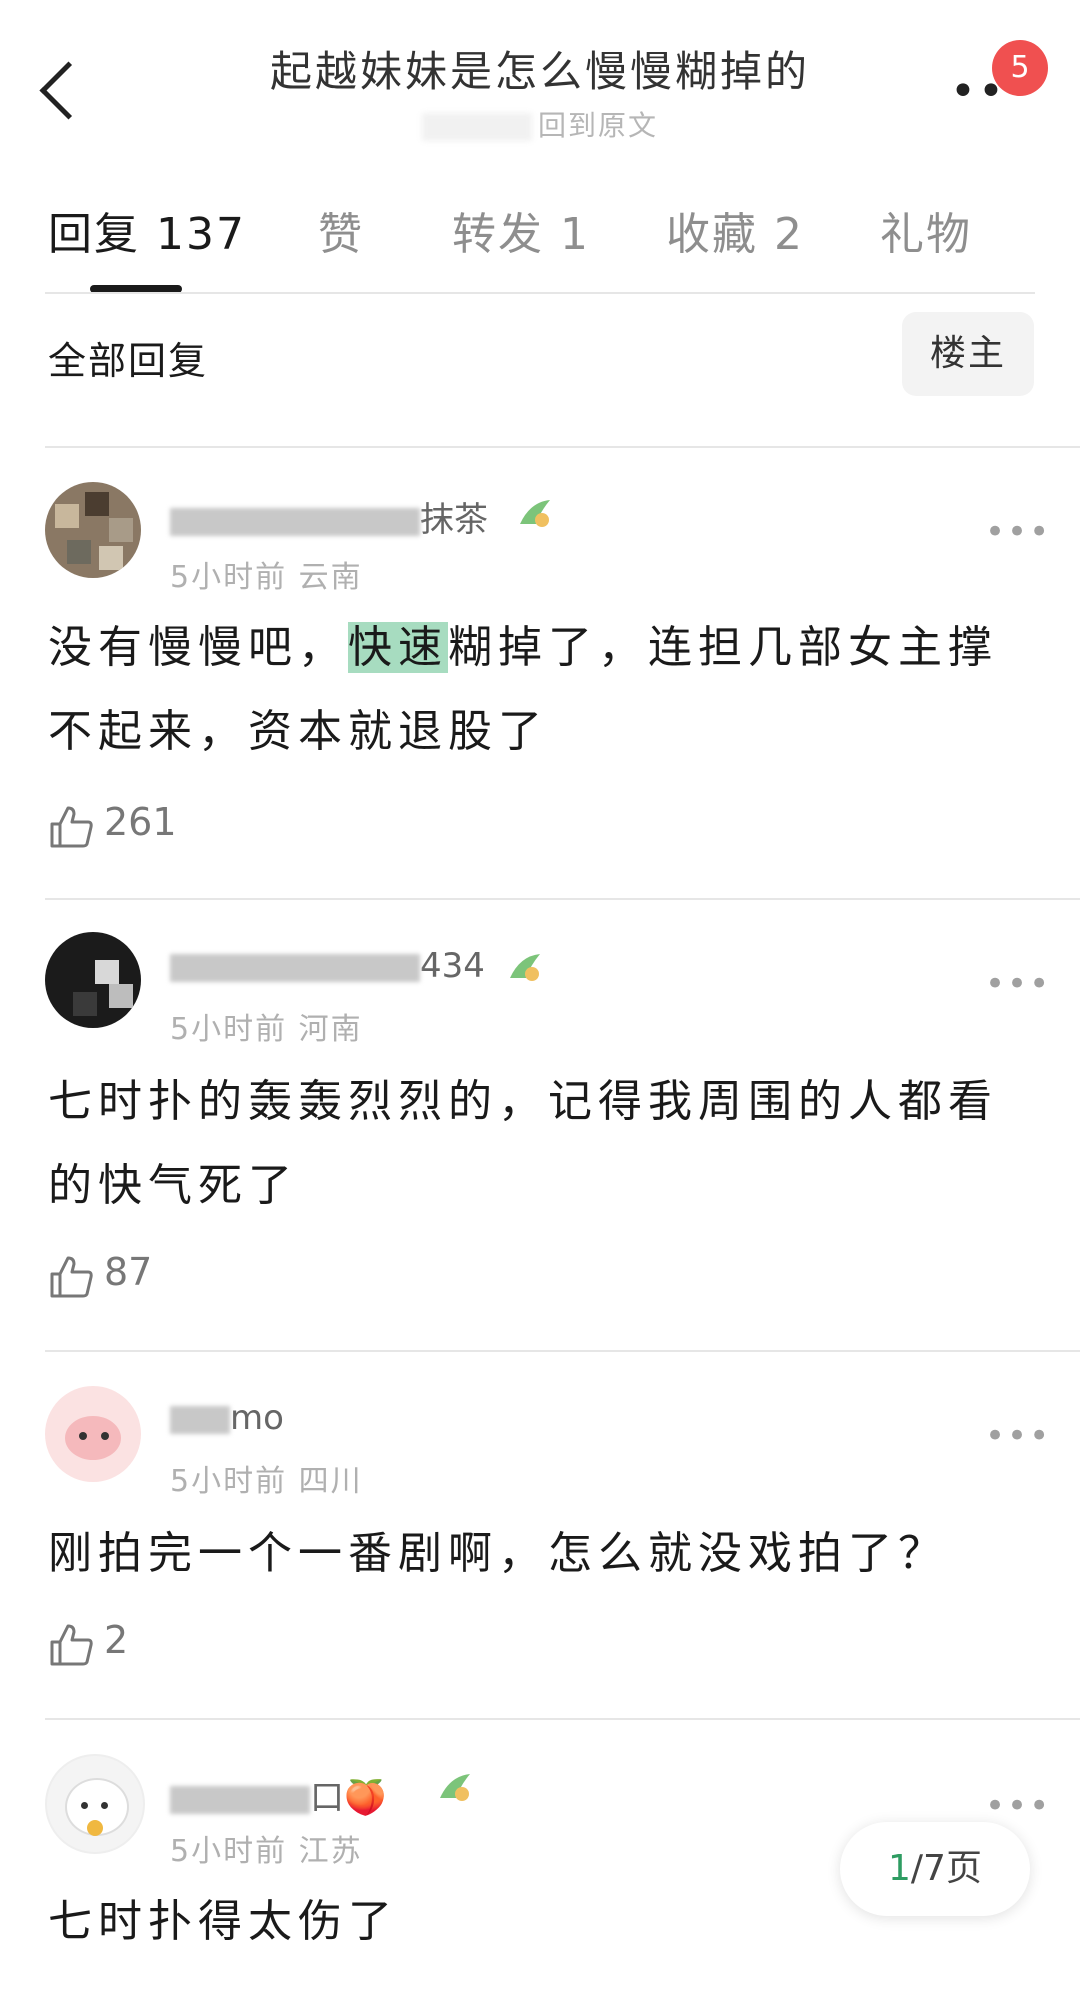 This screenshot has width=1080, height=1994. Describe the element at coordinates (498, 1553) in the screenshot. I see `comment-text: 刚拍完一个一番剧啊，怎么就没戏拍了？` at that location.